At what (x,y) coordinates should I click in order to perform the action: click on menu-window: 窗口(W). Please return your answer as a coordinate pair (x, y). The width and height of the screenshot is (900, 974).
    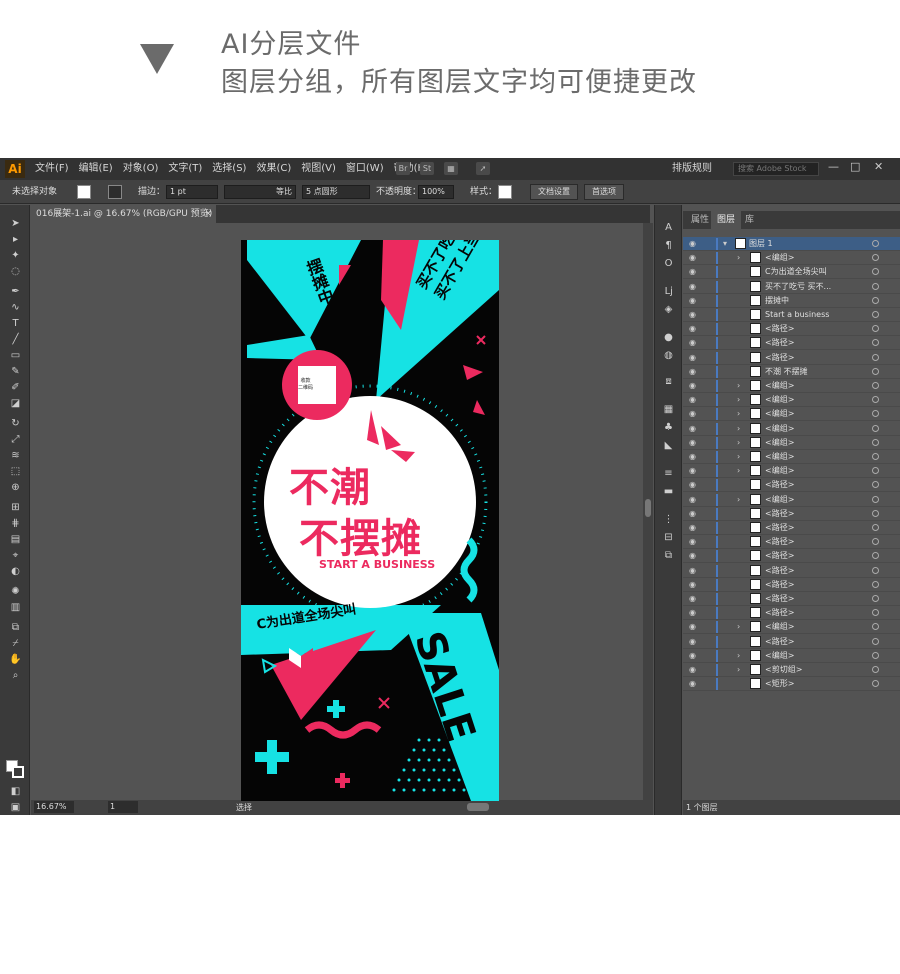
    Looking at the image, I should click on (365, 169).